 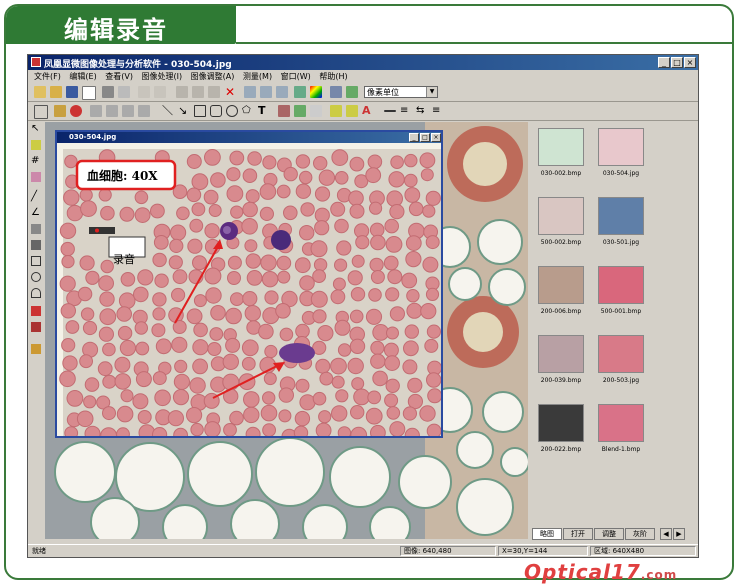 I want to click on pointer-icon: ↖, so click(x=36, y=129).